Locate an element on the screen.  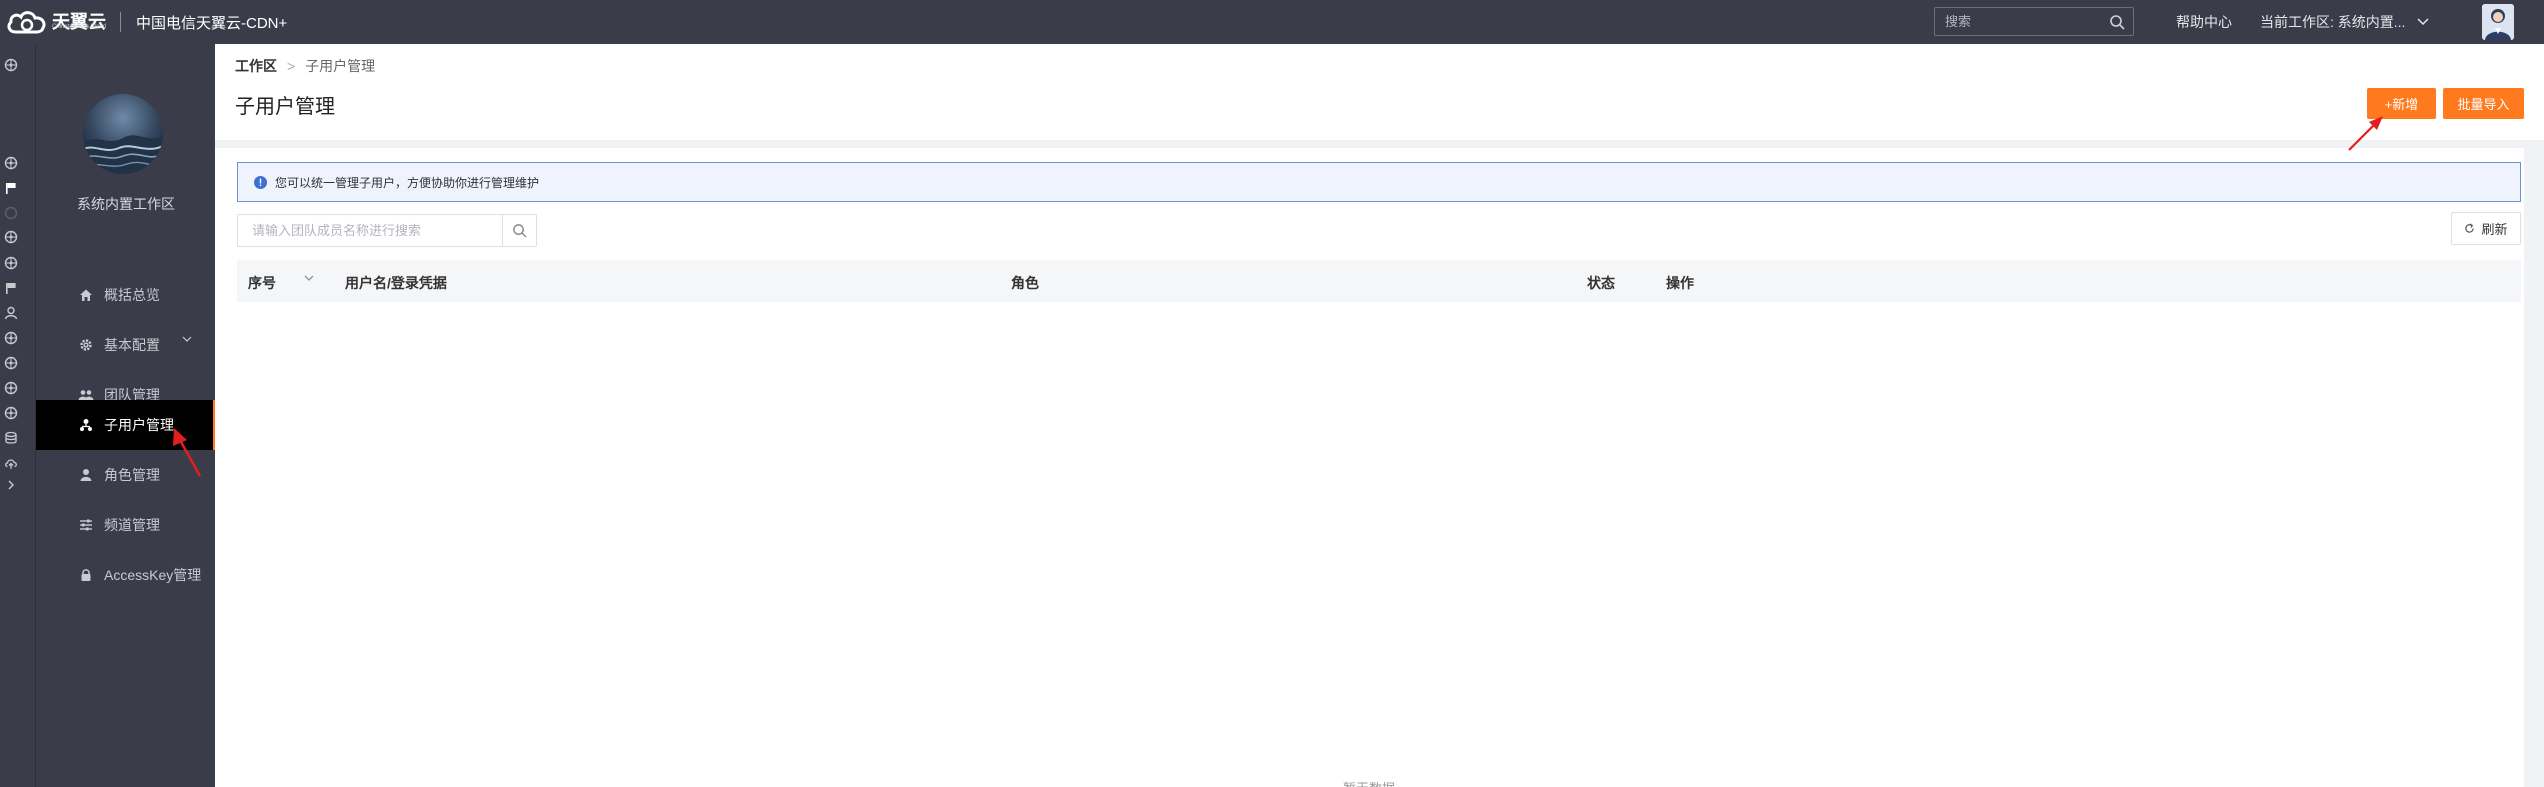
sidebar-item-sub-user: 子用户管理 is located at coordinates (126, 425).